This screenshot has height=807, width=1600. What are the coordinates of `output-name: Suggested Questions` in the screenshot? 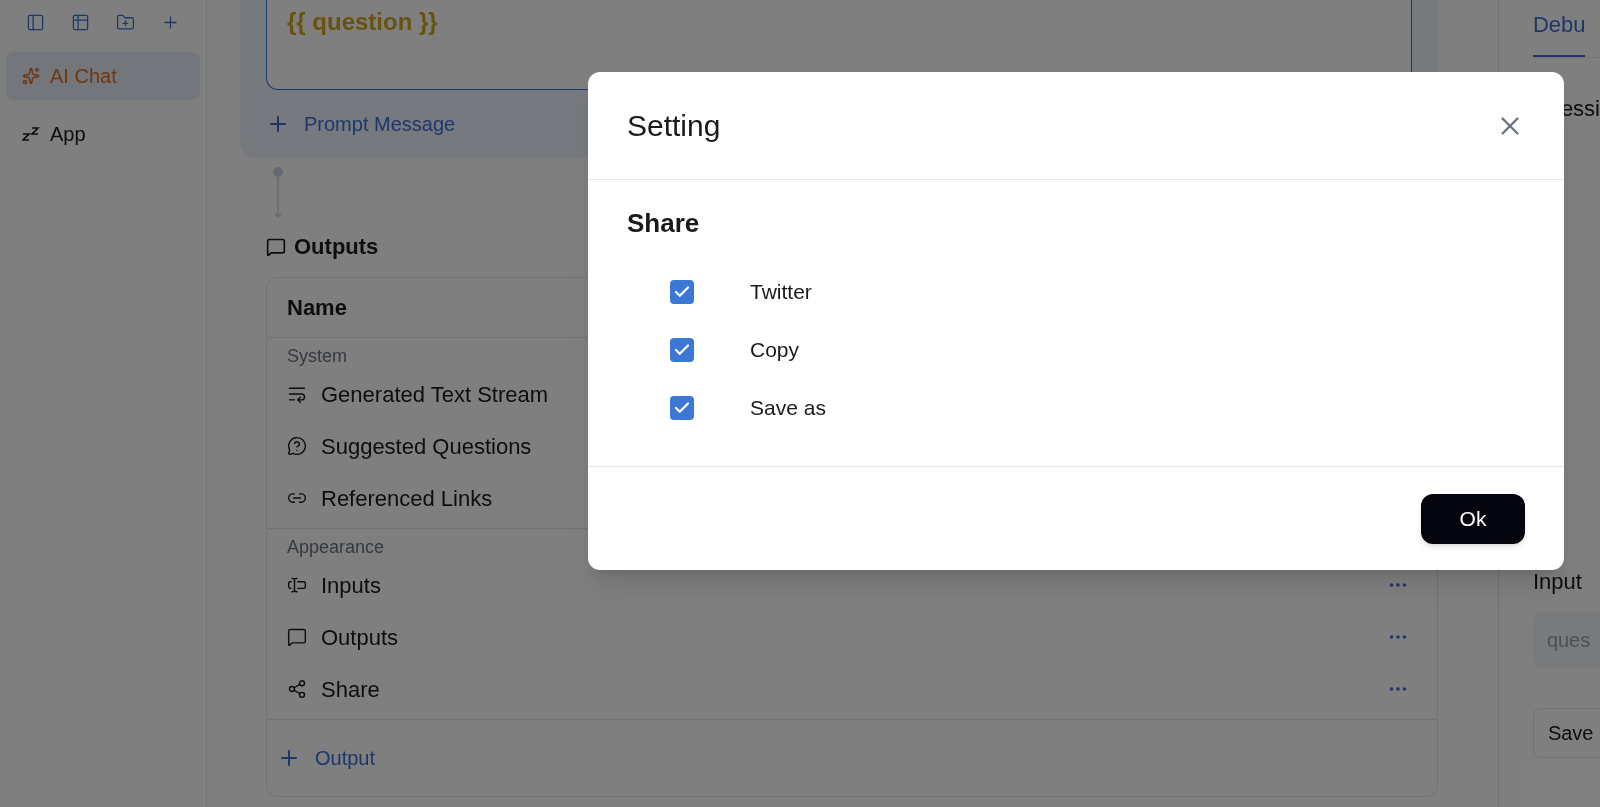 It's located at (426, 446).